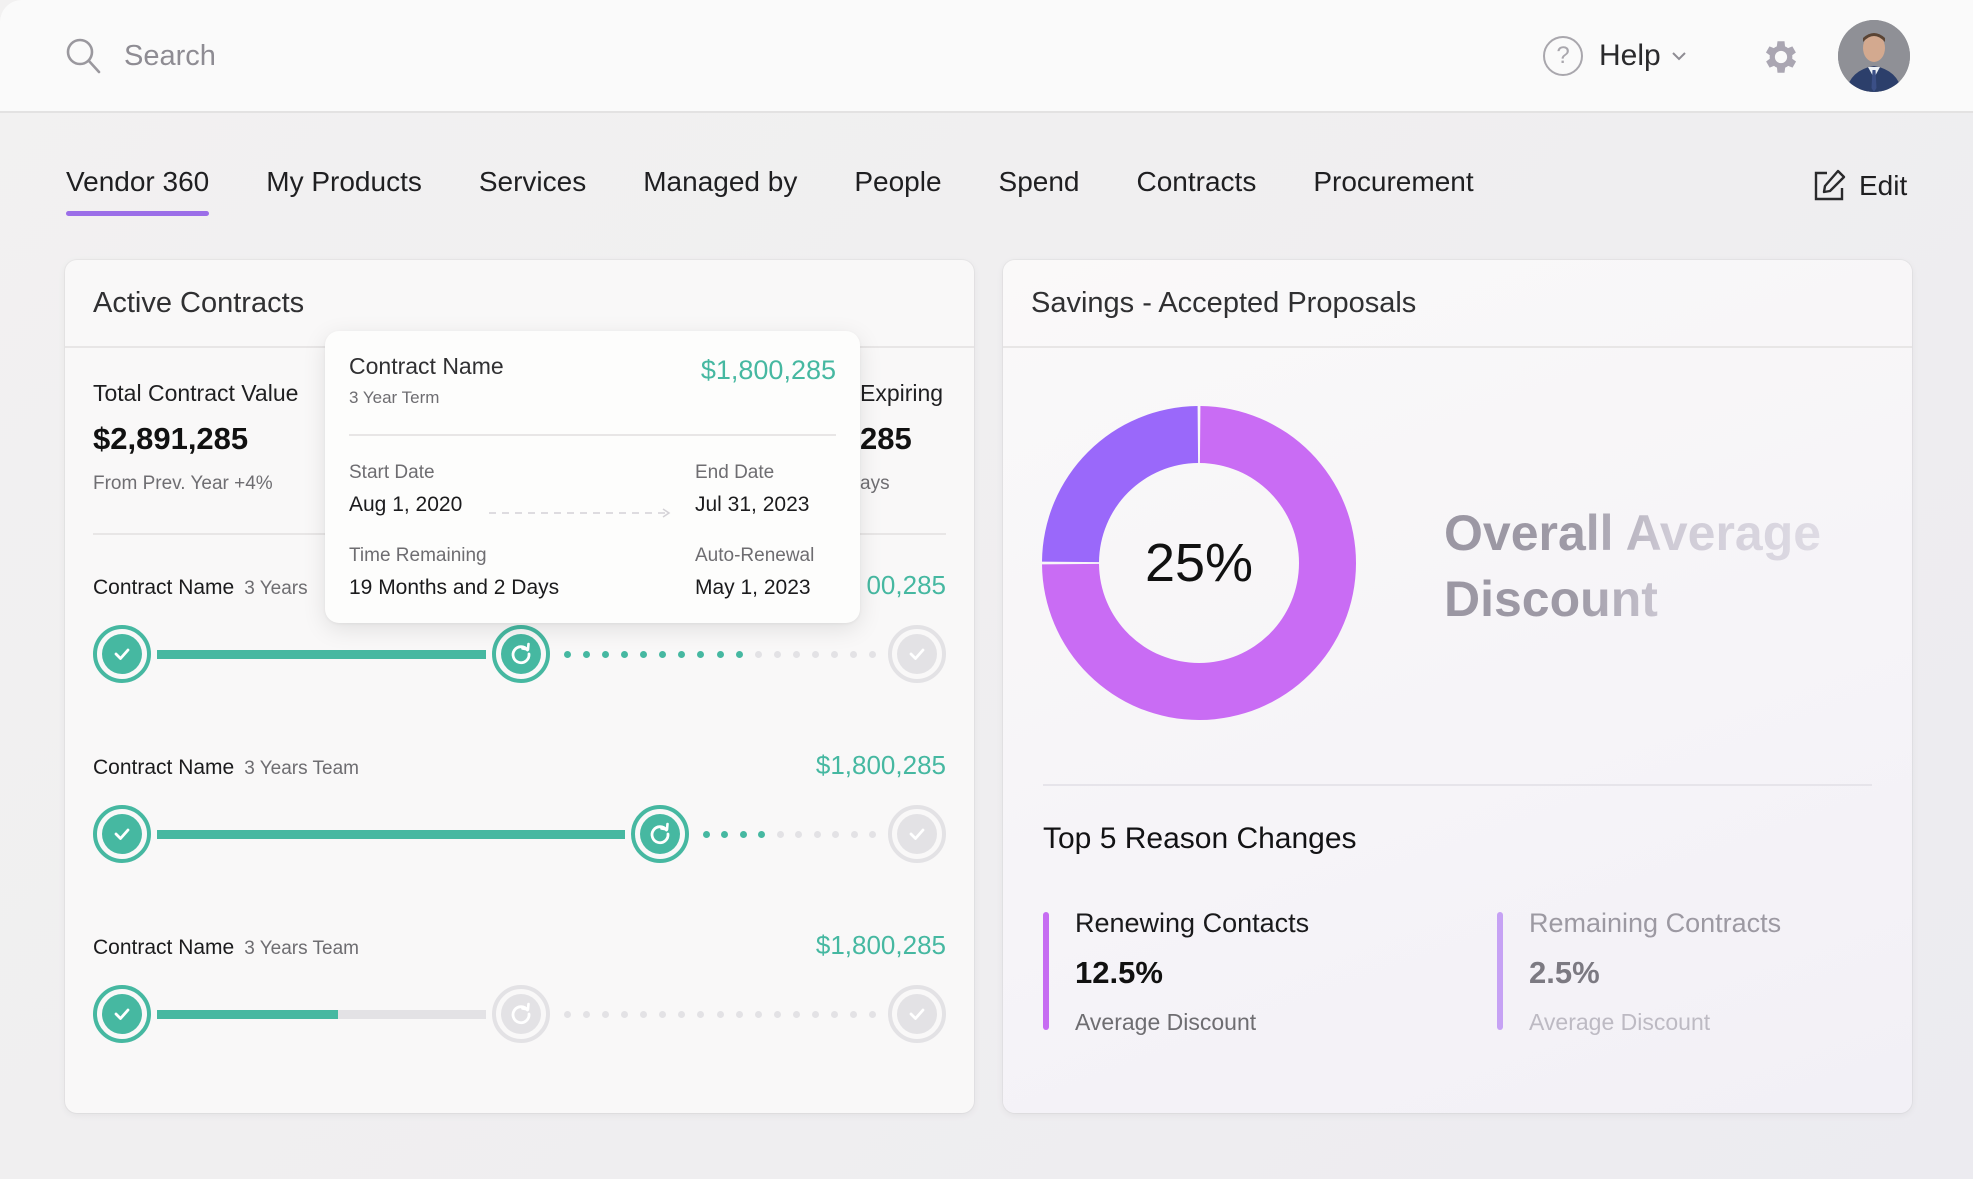  Describe the element at coordinates (735, 472) in the screenshot. I see `end-date-label: End Date` at that location.